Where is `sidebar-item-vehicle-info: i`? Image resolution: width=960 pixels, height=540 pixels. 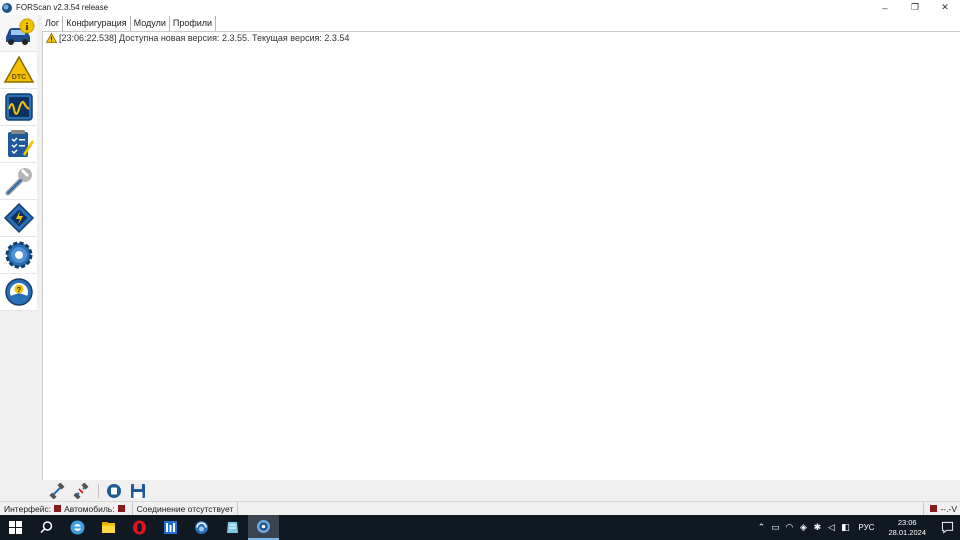 sidebar-item-vehicle-info: i is located at coordinates (18, 33).